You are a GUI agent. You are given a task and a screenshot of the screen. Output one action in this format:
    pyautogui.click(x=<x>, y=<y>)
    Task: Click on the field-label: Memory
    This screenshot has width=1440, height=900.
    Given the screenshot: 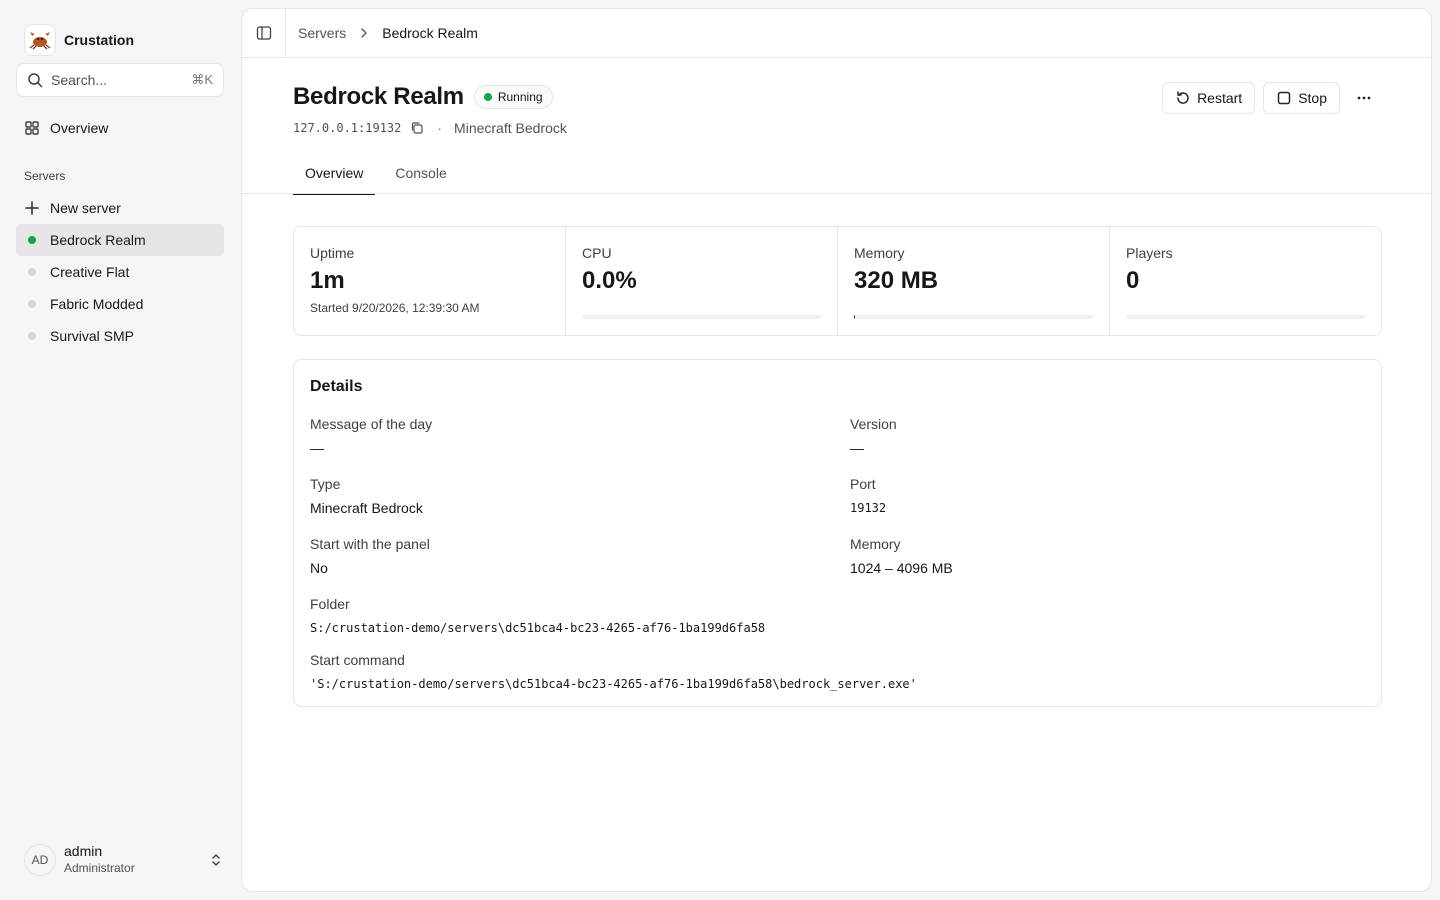 What is the action you would take?
    pyautogui.click(x=875, y=544)
    